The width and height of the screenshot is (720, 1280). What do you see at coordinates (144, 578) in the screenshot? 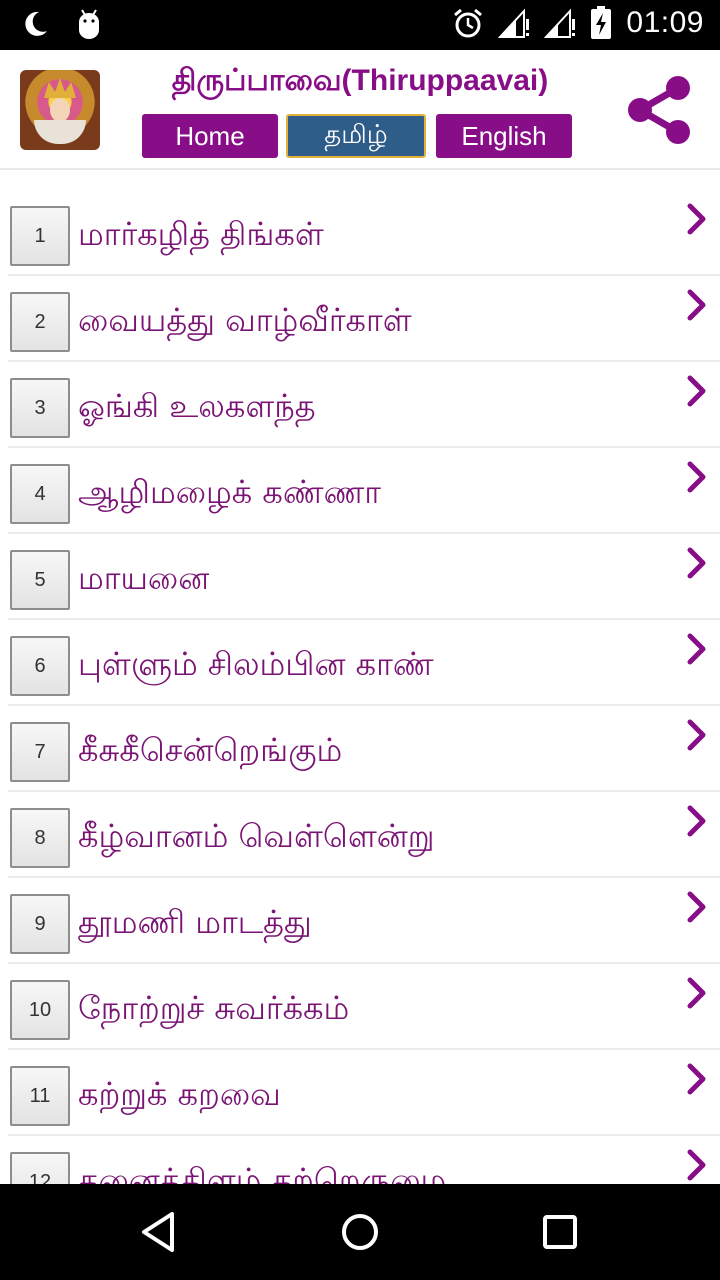
I see `item-title: மாயனை` at bounding box center [144, 578].